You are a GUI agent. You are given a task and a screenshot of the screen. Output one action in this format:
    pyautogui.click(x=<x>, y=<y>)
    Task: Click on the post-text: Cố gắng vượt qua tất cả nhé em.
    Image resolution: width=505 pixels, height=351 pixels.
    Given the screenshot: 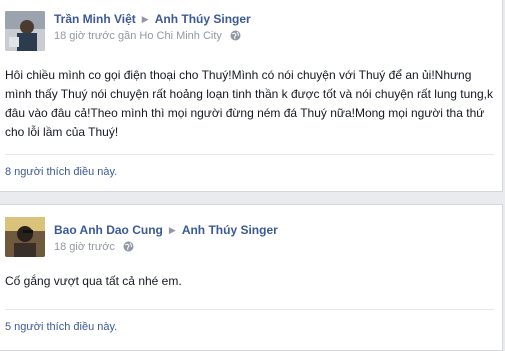 What is the action you would take?
    pyautogui.click(x=93, y=281)
    